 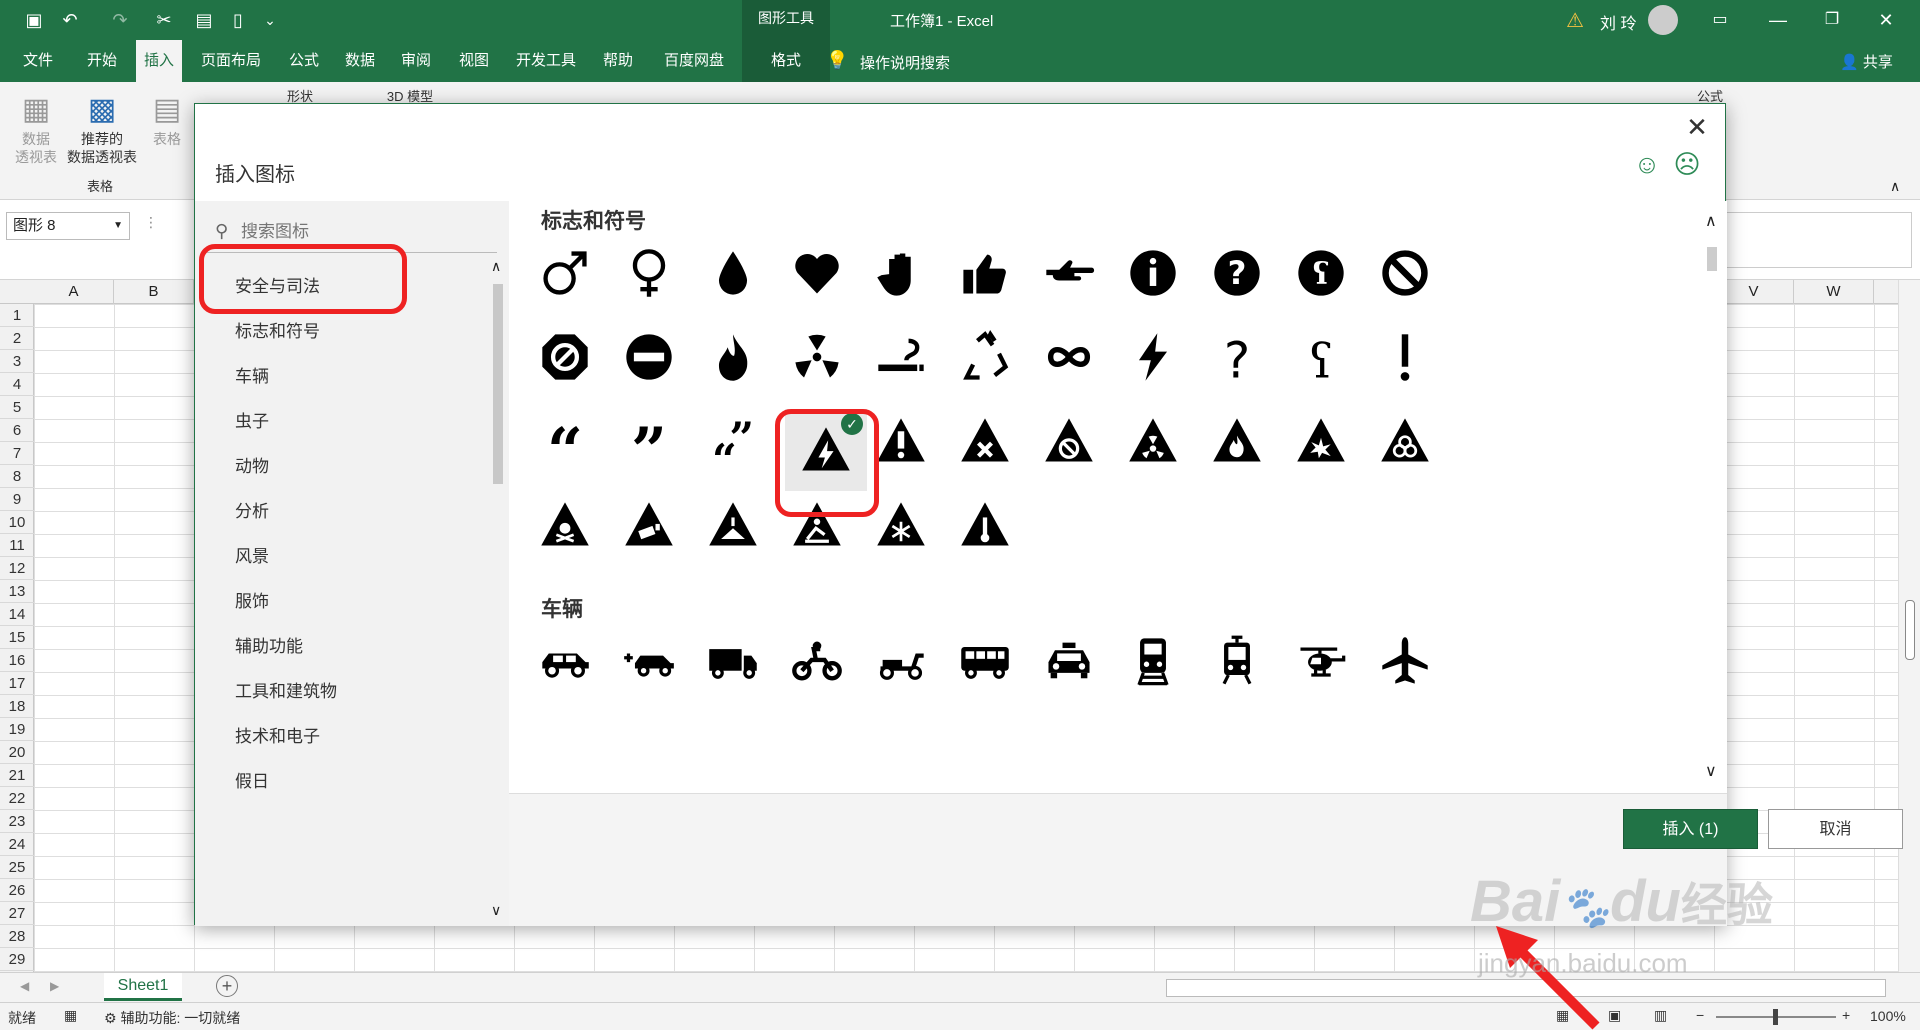 What do you see at coordinates (269, 647) in the screenshot?
I see `category-accessibility: 辅助功能` at bounding box center [269, 647].